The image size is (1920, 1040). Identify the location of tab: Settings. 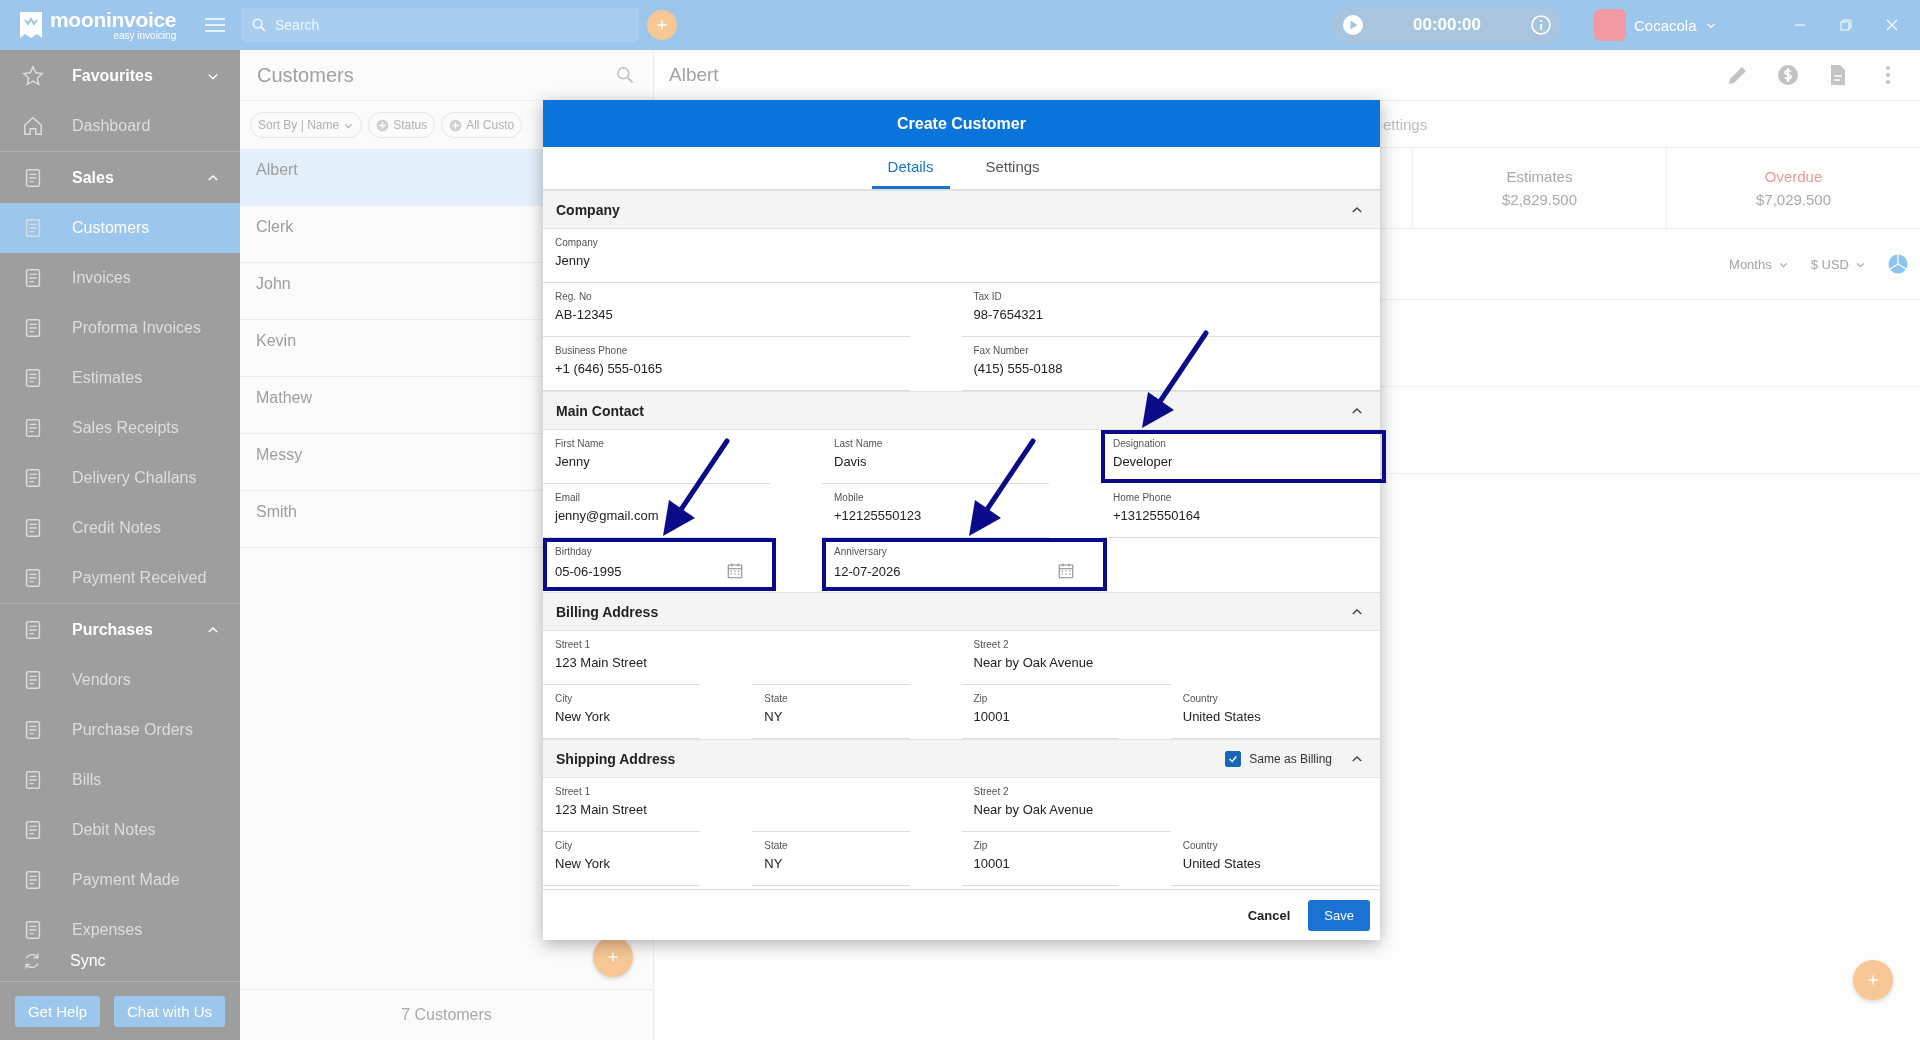
(1012, 168).